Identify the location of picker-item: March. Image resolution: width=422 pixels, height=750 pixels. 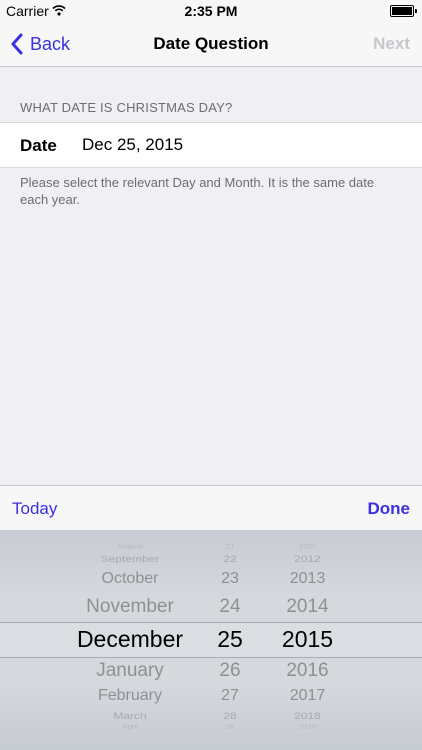
(130, 716).